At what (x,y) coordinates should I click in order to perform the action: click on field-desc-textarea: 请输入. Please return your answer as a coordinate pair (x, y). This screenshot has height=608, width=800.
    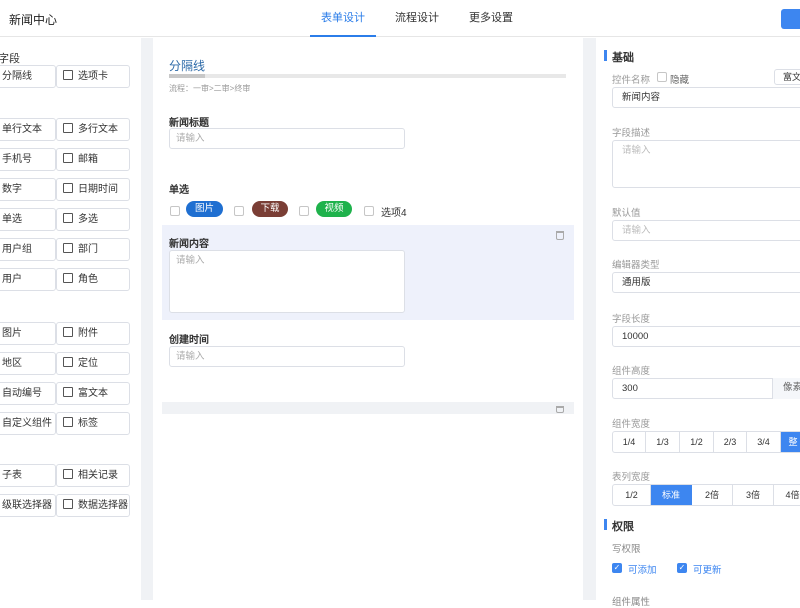
    Looking at the image, I should click on (706, 164).